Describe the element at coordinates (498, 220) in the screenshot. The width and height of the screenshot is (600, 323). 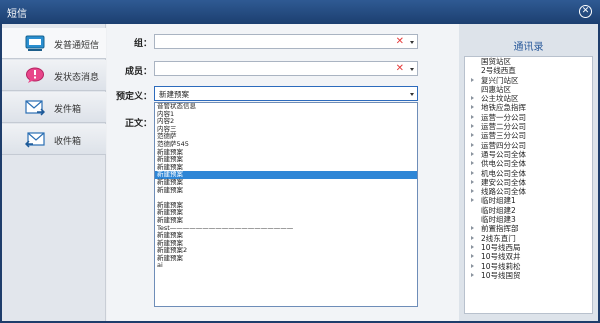
I see `contact-group-label: 临时组建3` at that location.